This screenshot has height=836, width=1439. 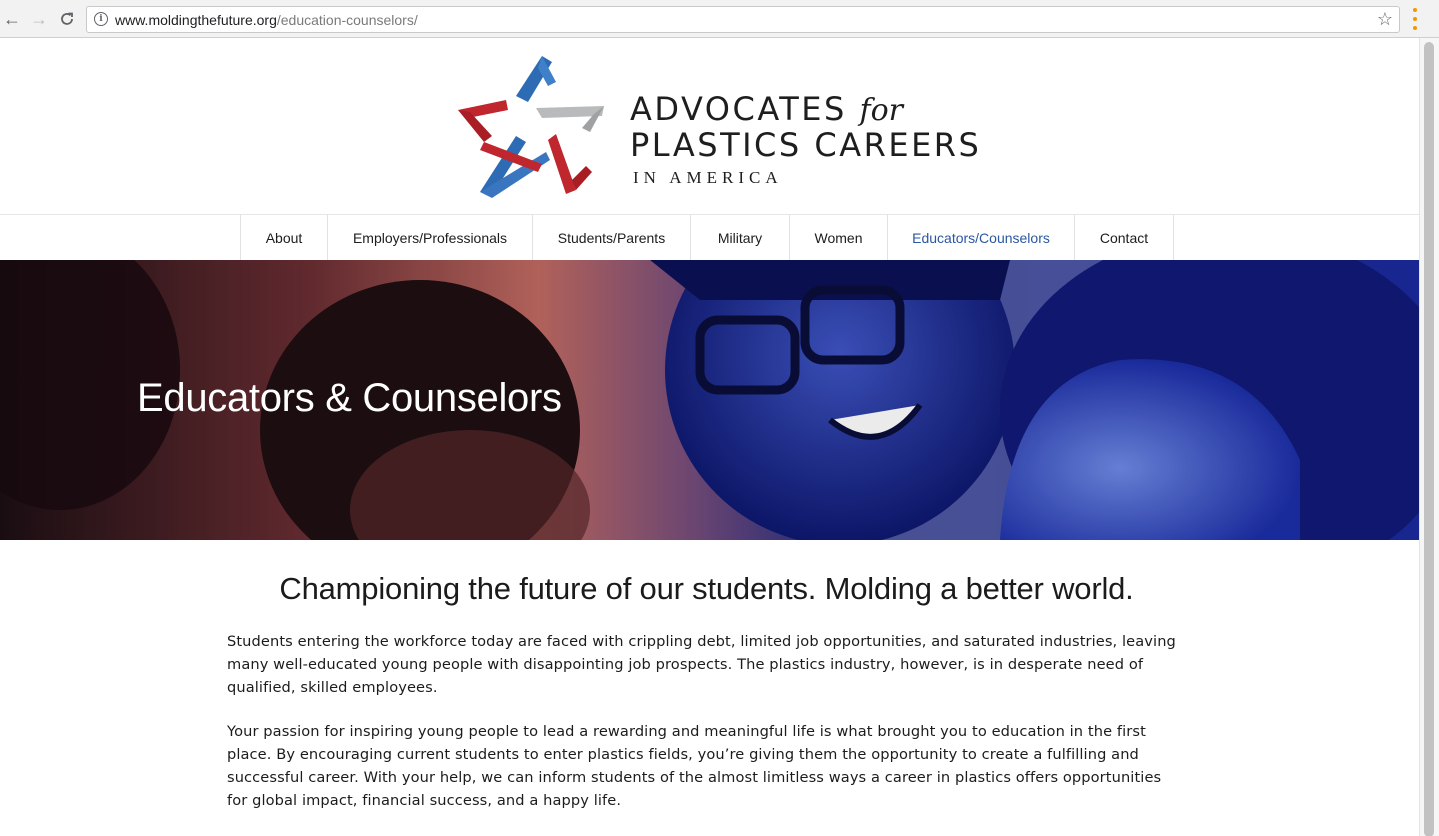 I want to click on url-domain: www.moldingthefuture.org, so click(x=196, y=20).